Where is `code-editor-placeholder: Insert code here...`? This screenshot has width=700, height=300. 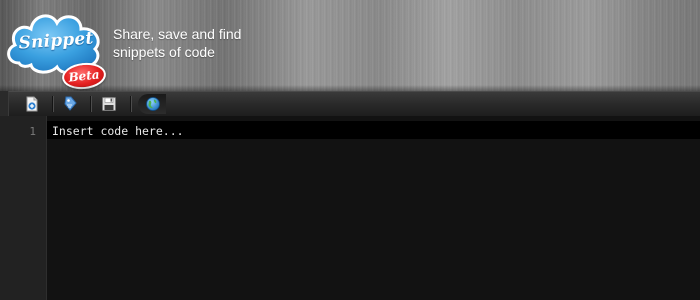 code-editor-placeholder: Insert code here... is located at coordinates (118, 131).